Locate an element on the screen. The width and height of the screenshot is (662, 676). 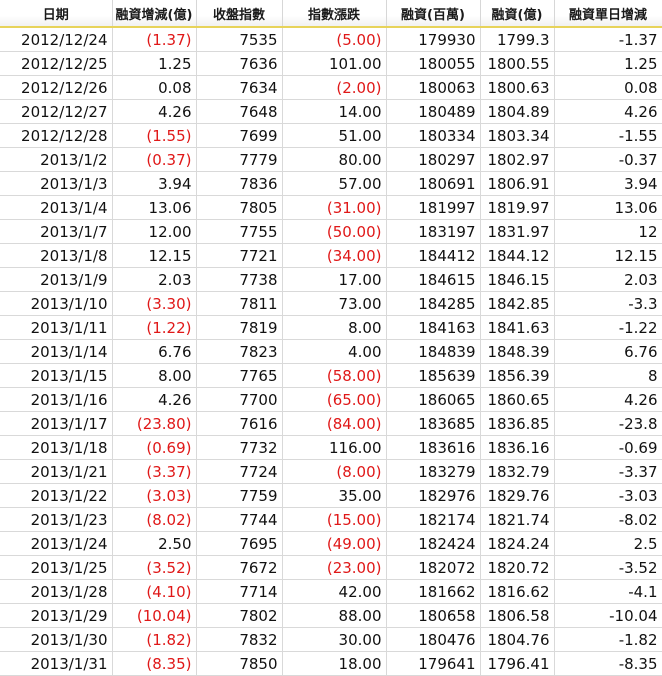
cell-date: 2013/1/9 is located at coordinates (56, 279).